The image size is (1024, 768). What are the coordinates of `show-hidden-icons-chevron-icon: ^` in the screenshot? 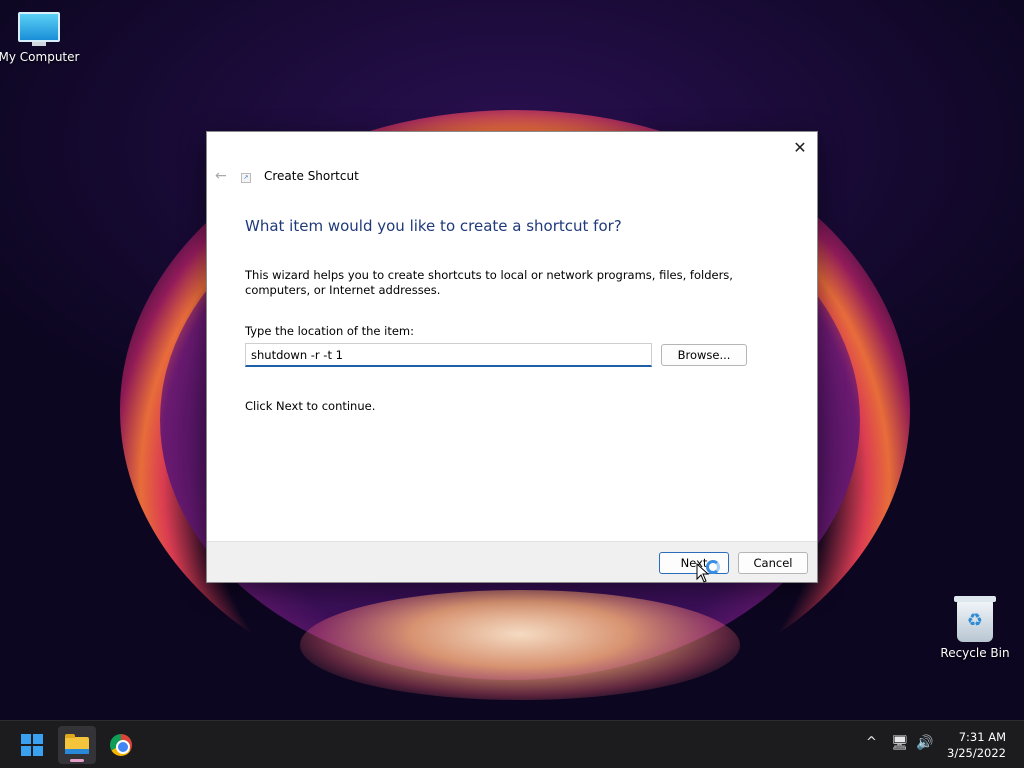 It's located at (871, 742).